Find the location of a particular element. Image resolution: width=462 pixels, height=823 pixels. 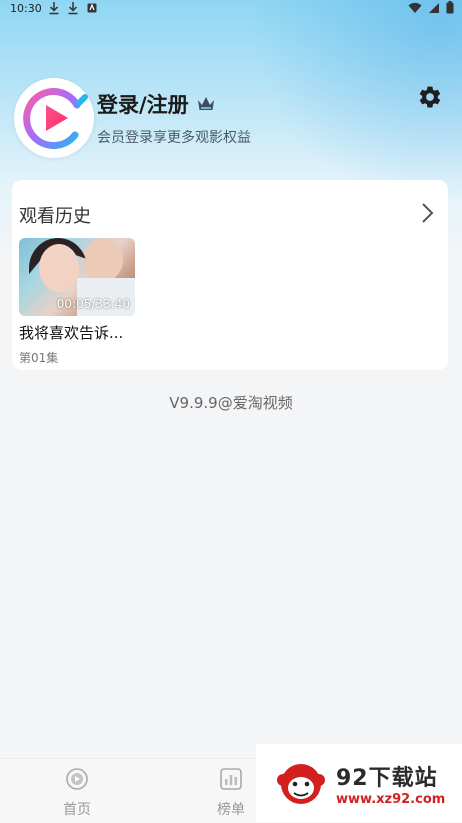

watermark-title: 92下载站 is located at coordinates (387, 778).